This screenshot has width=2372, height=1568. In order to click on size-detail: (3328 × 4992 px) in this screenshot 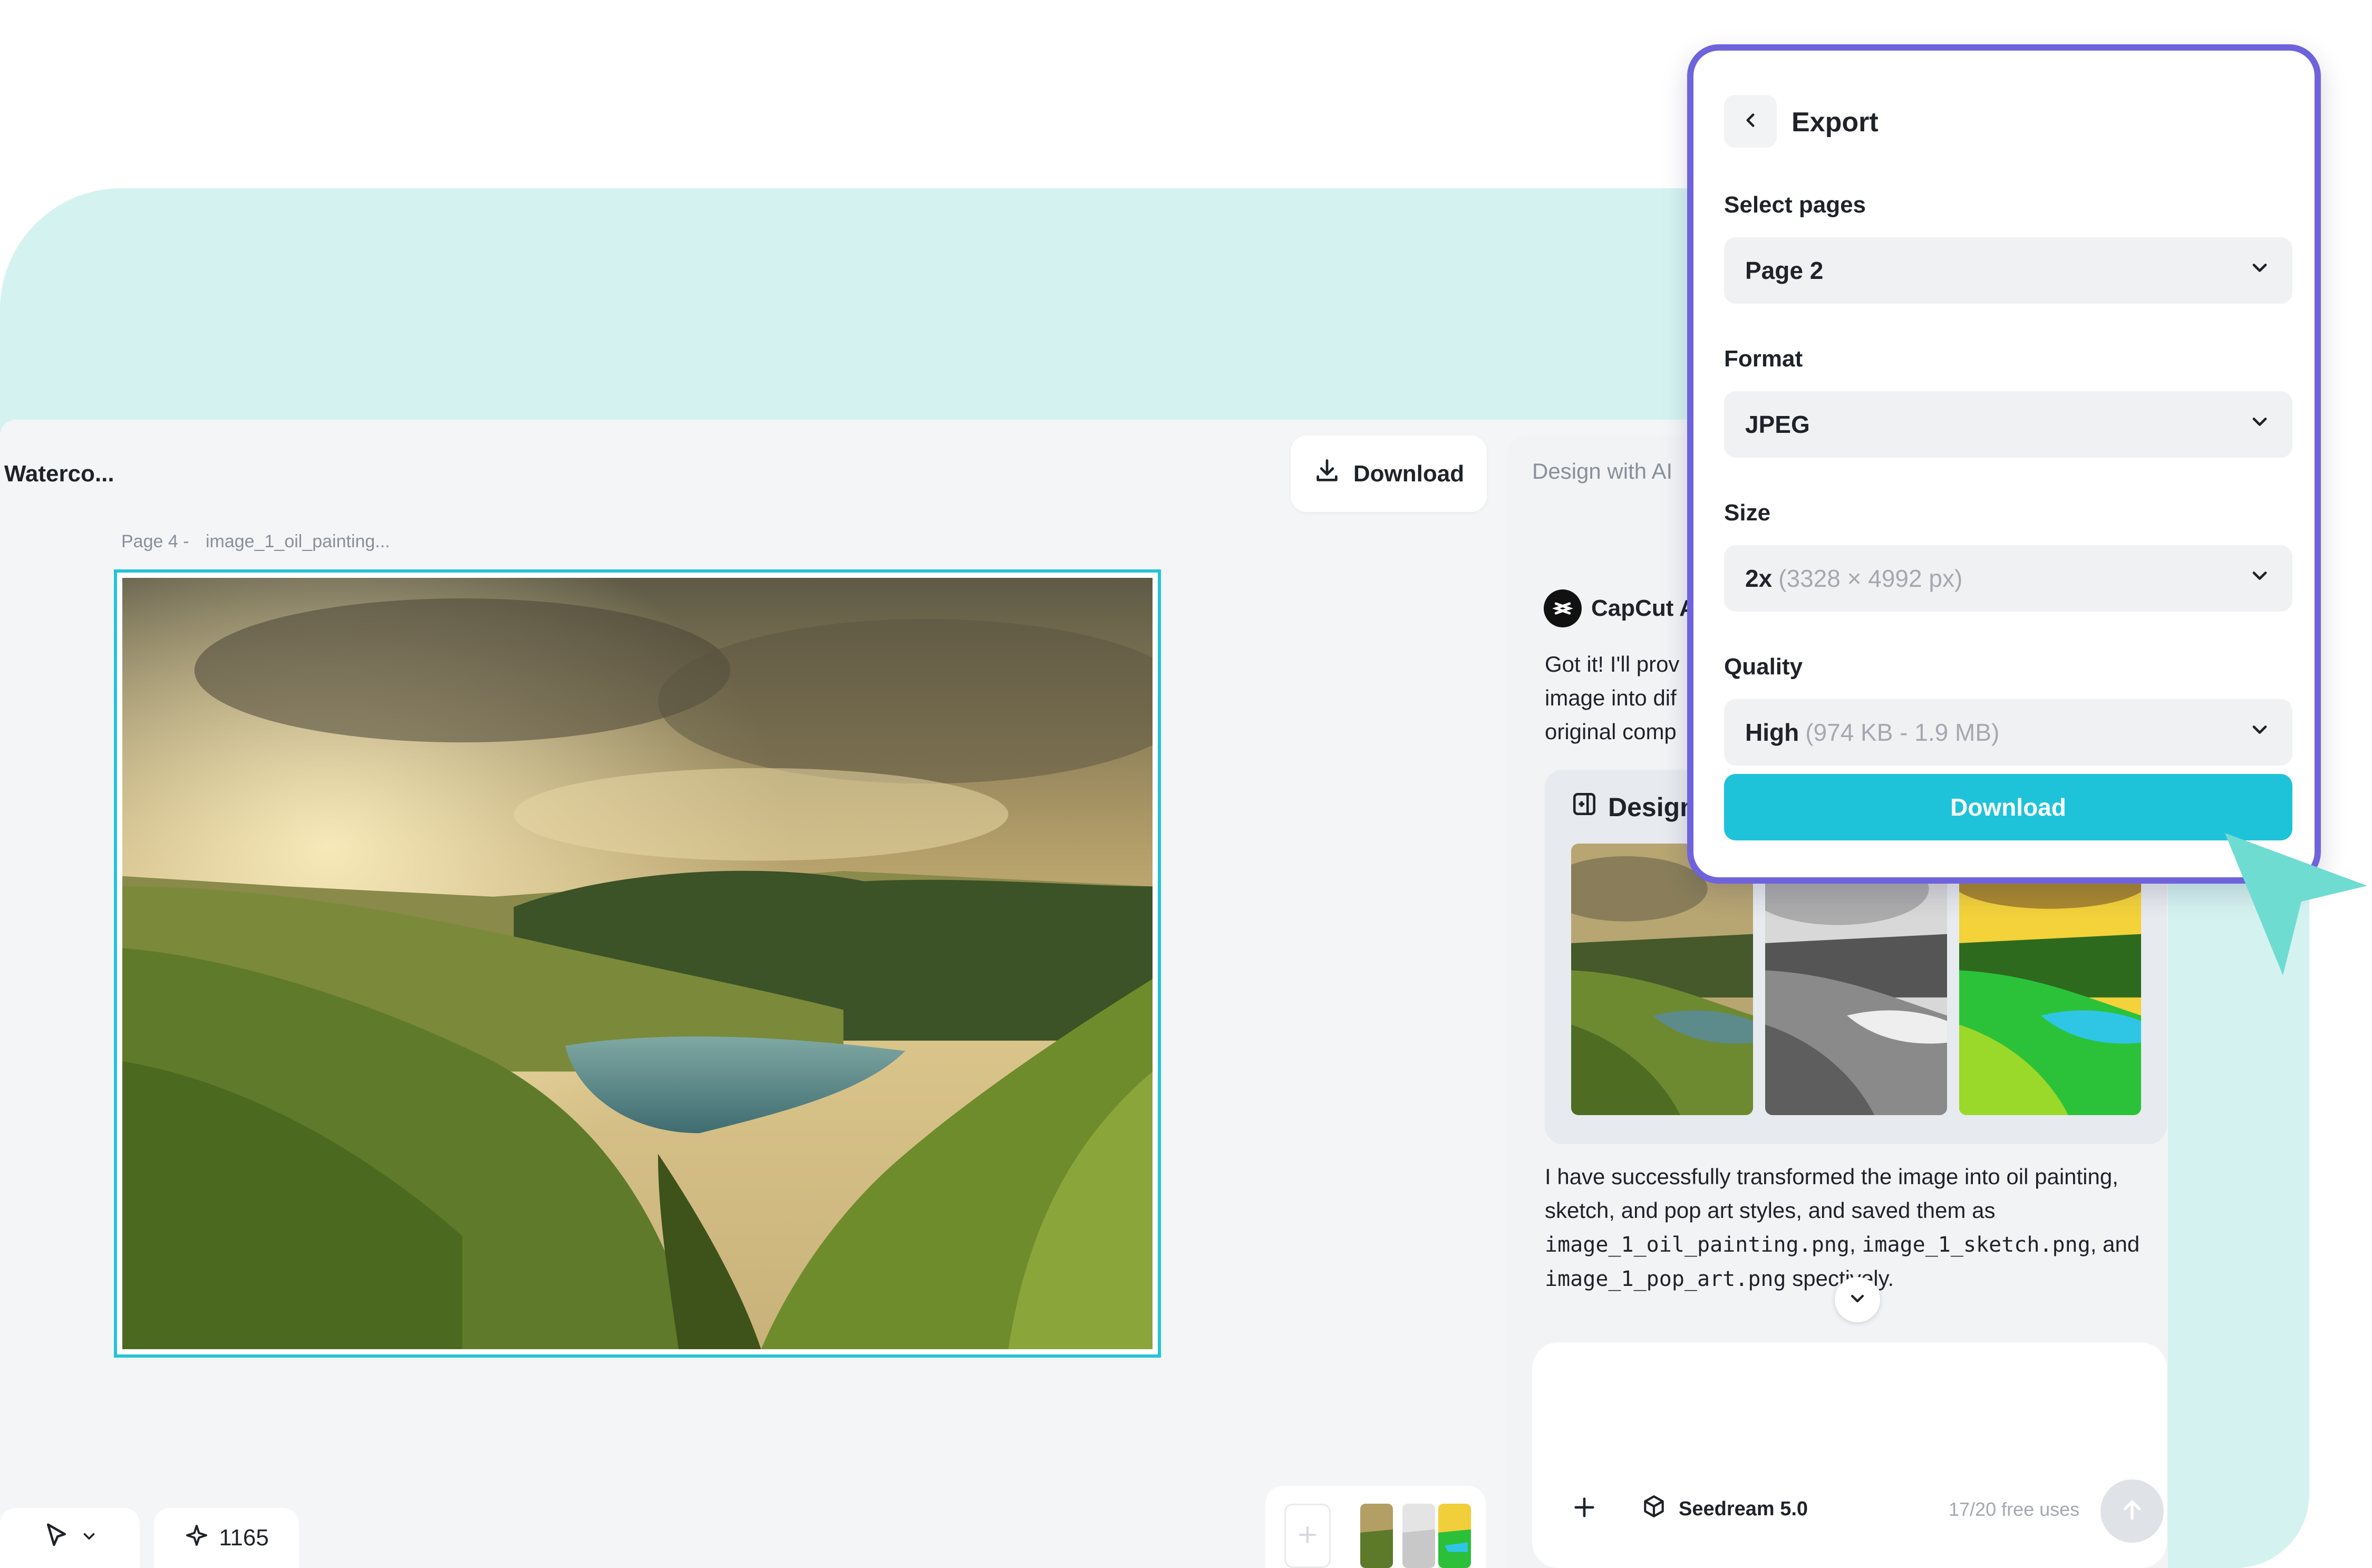, I will do `click(1870, 578)`.